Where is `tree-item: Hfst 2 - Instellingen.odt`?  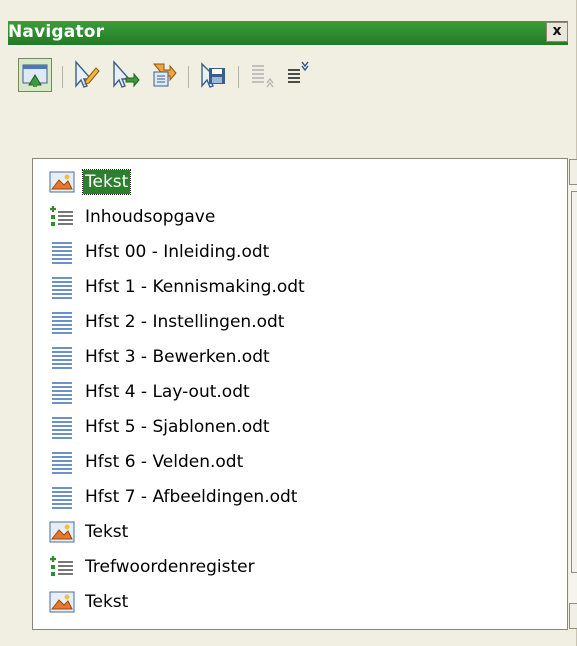
tree-item: Hfst 2 - Instellingen.odt is located at coordinates (166, 322).